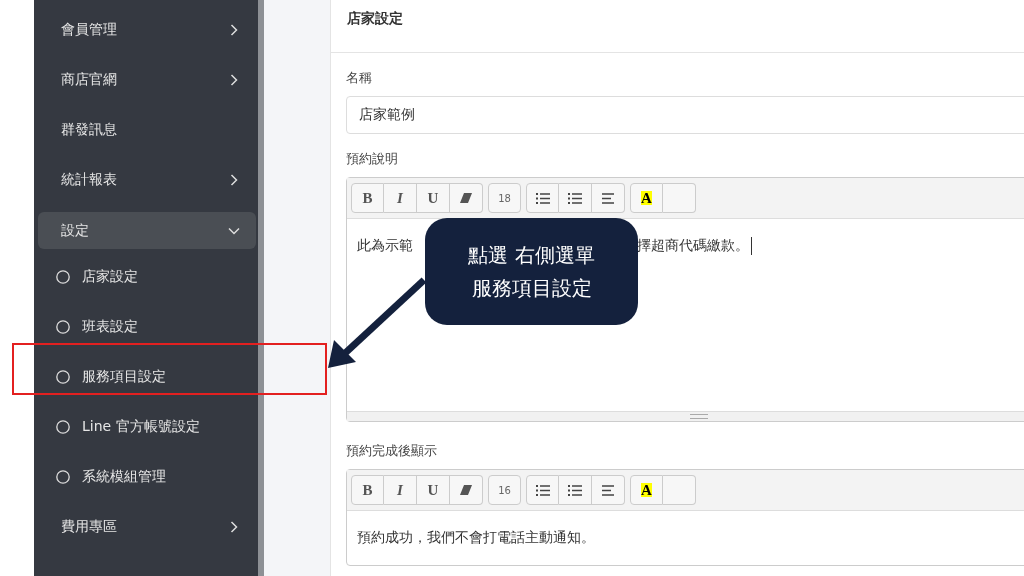  What do you see at coordinates (375, 18) in the screenshot?
I see `card-title: 店家設定` at bounding box center [375, 18].